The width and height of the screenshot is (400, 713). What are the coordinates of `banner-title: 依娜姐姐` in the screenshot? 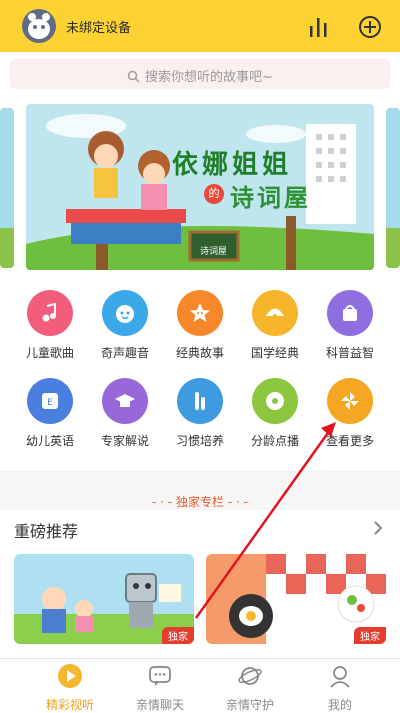 It's located at (232, 165).